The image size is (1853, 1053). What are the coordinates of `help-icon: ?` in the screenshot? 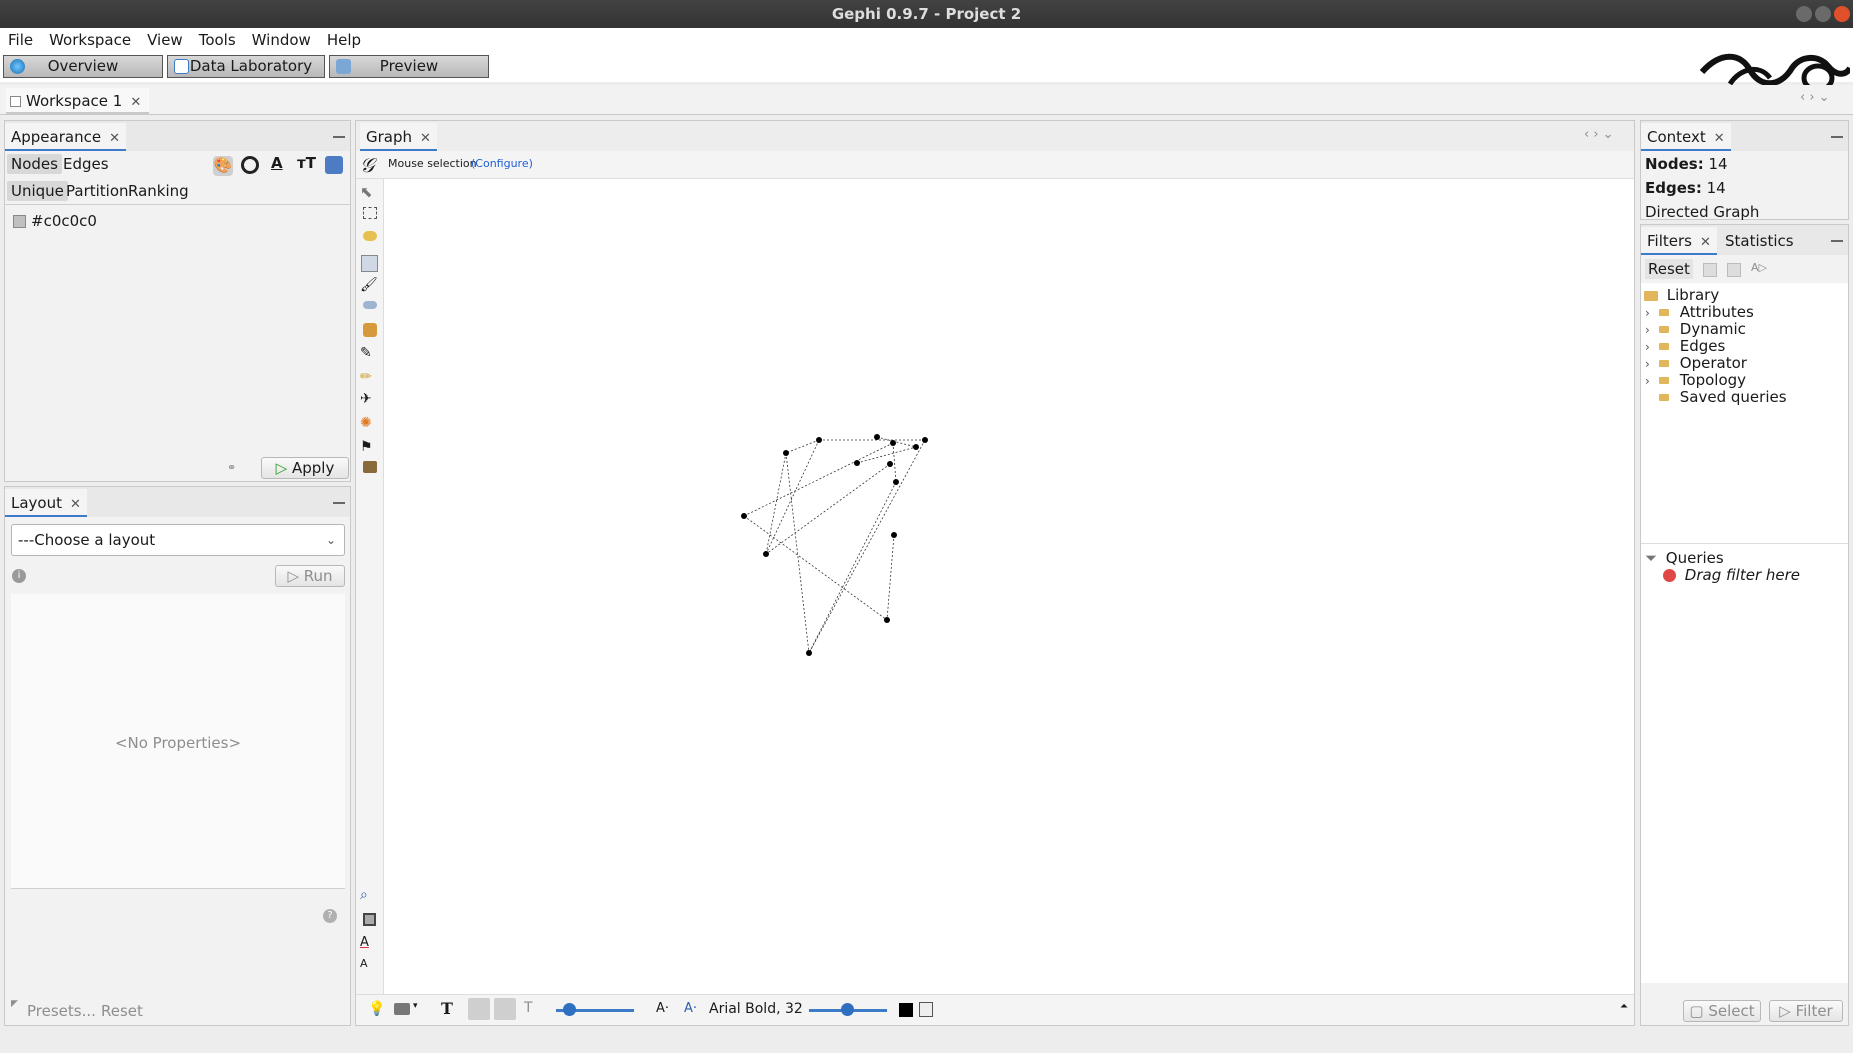 It's located at (330, 916).